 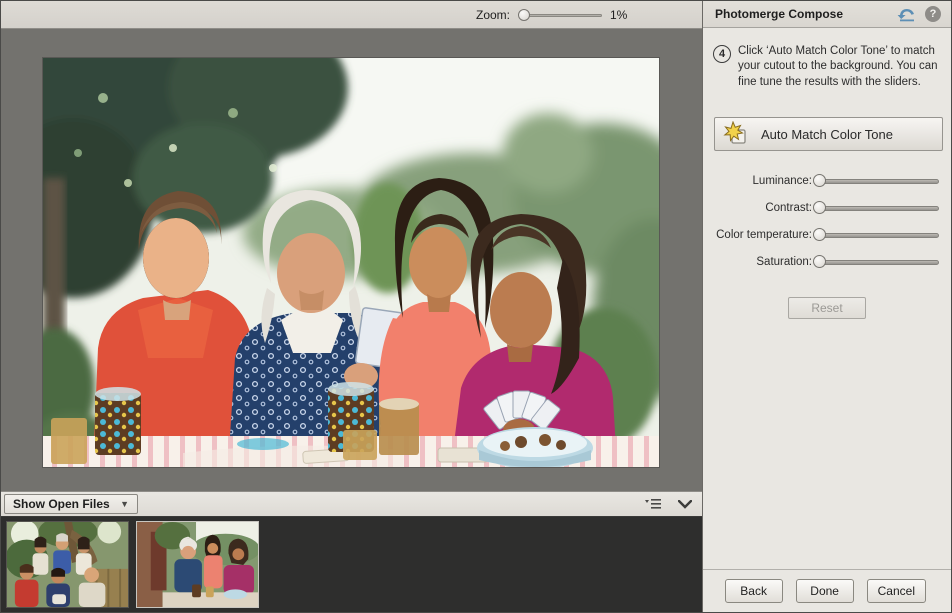 I want to click on panel-menu-icon, so click(x=653, y=504).